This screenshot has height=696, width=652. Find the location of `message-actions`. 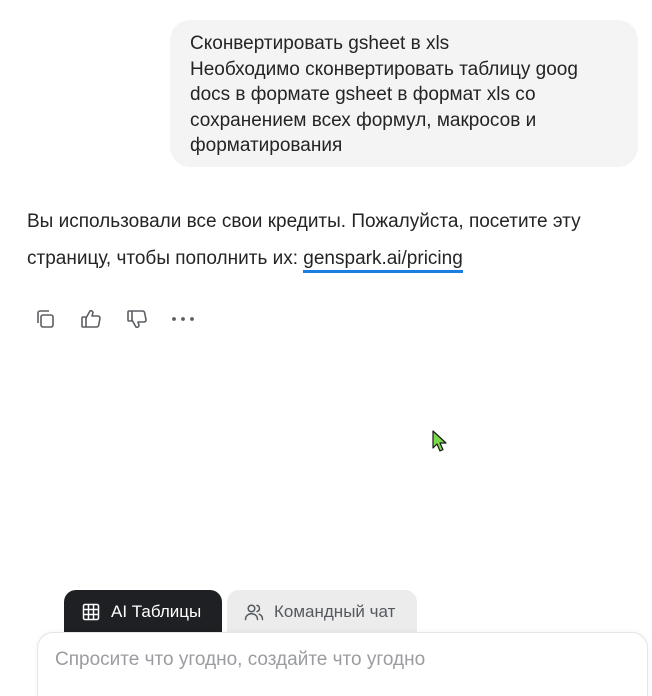

message-actions is located at coordinates (122, 319).